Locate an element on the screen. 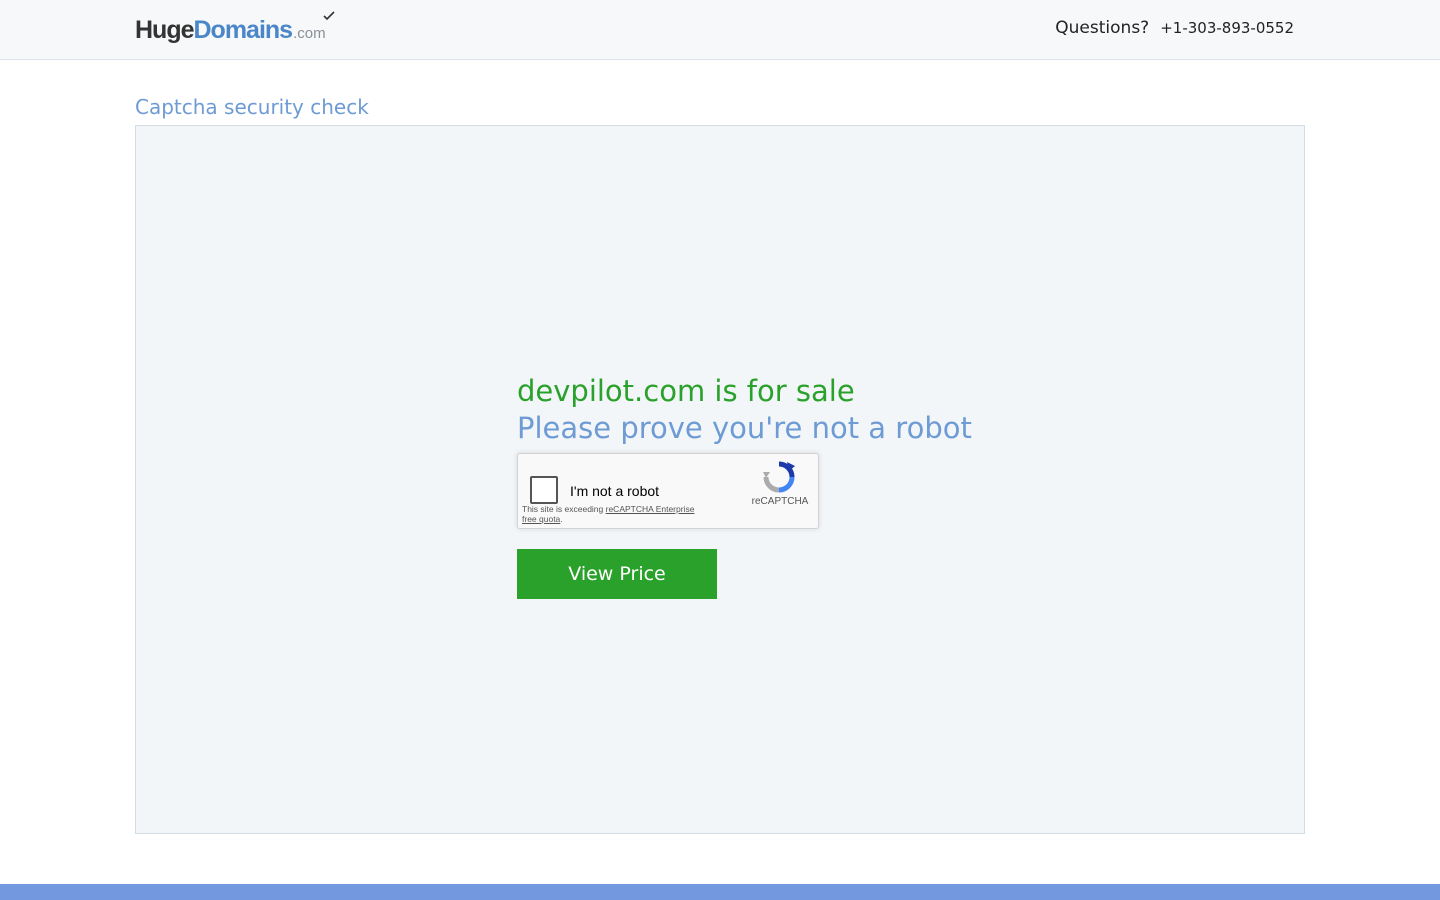  section-title: Captcha security check is located at coordinates (252, 107).